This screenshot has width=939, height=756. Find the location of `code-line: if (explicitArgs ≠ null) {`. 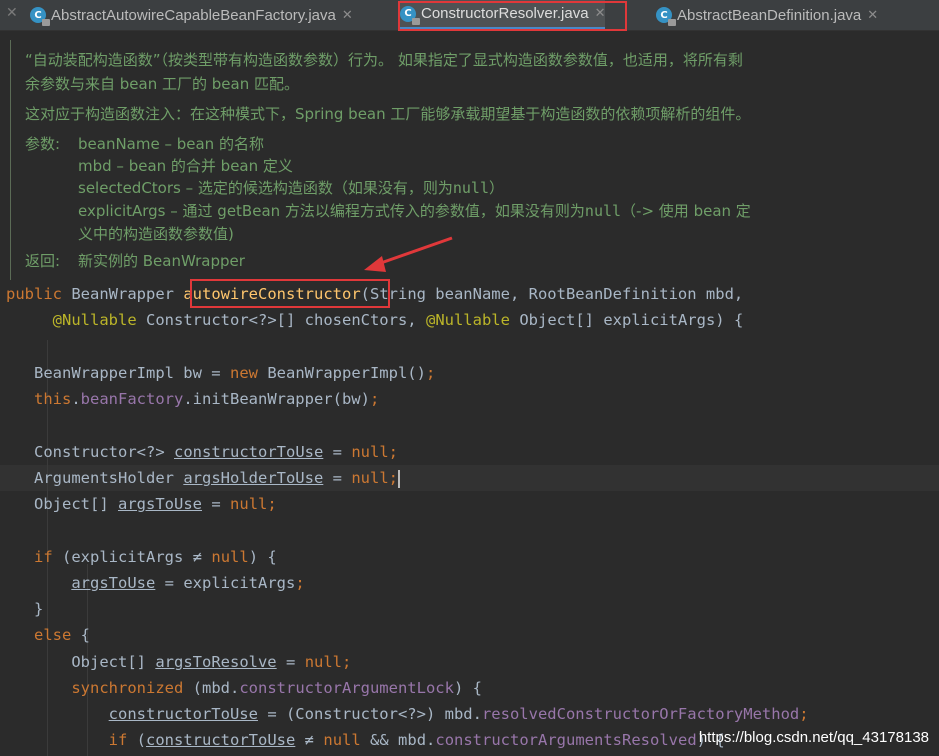

code-line: if (explicitArgs ≠ null) { is located at coordinates (155, 557).